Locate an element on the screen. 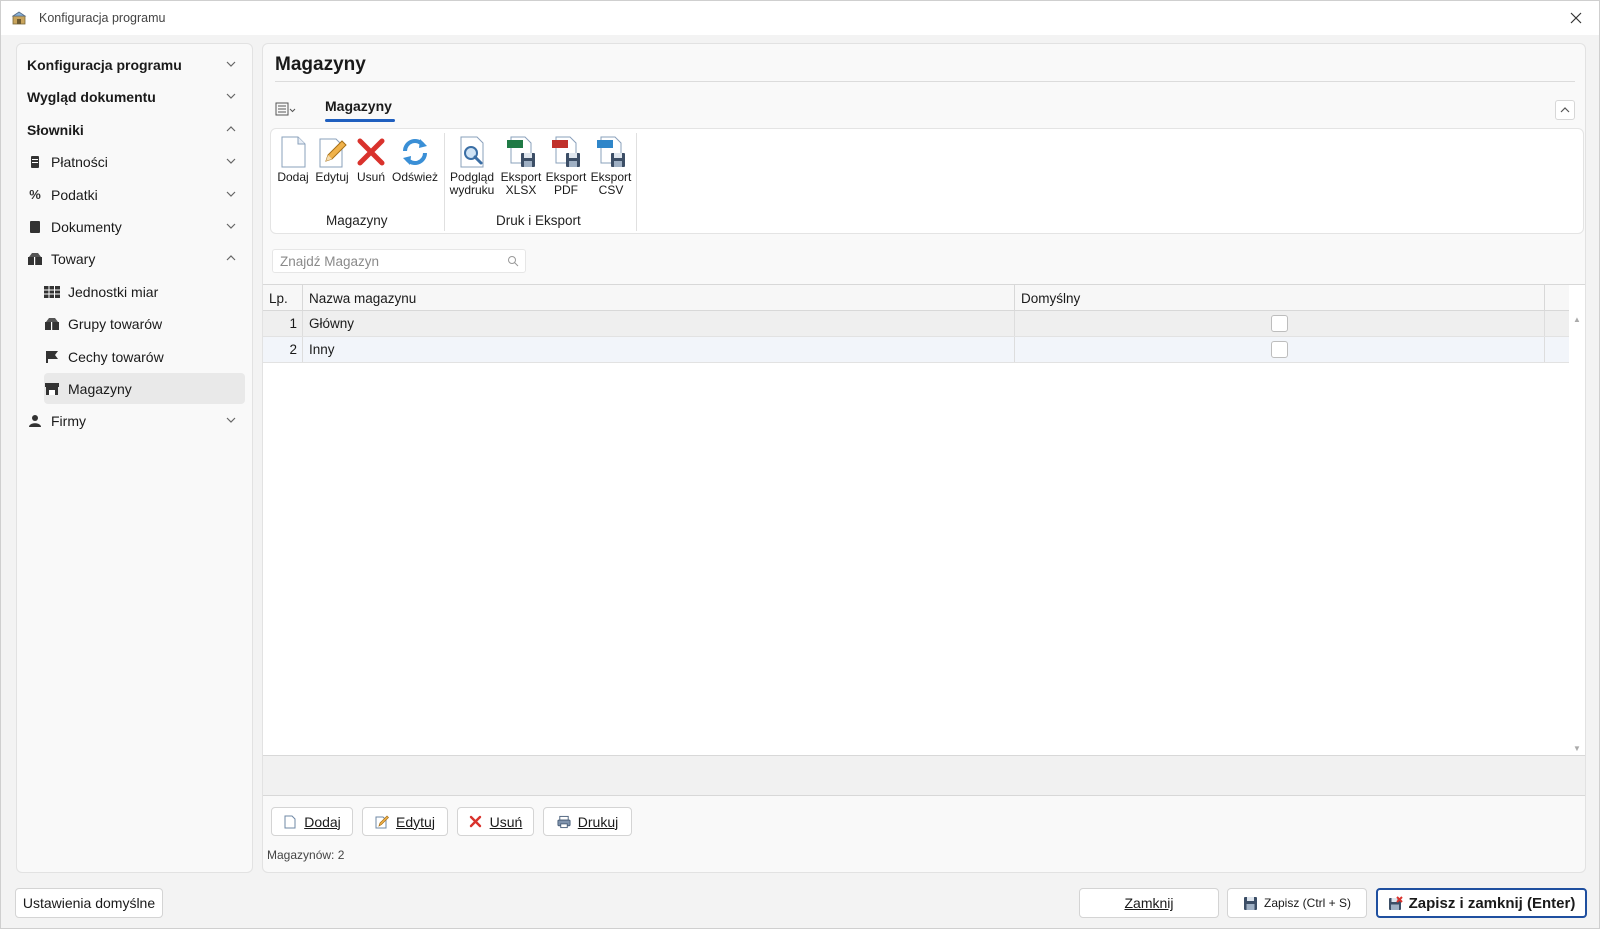  sidebar-item-towary: Towary is located at coordinates (136, 258).